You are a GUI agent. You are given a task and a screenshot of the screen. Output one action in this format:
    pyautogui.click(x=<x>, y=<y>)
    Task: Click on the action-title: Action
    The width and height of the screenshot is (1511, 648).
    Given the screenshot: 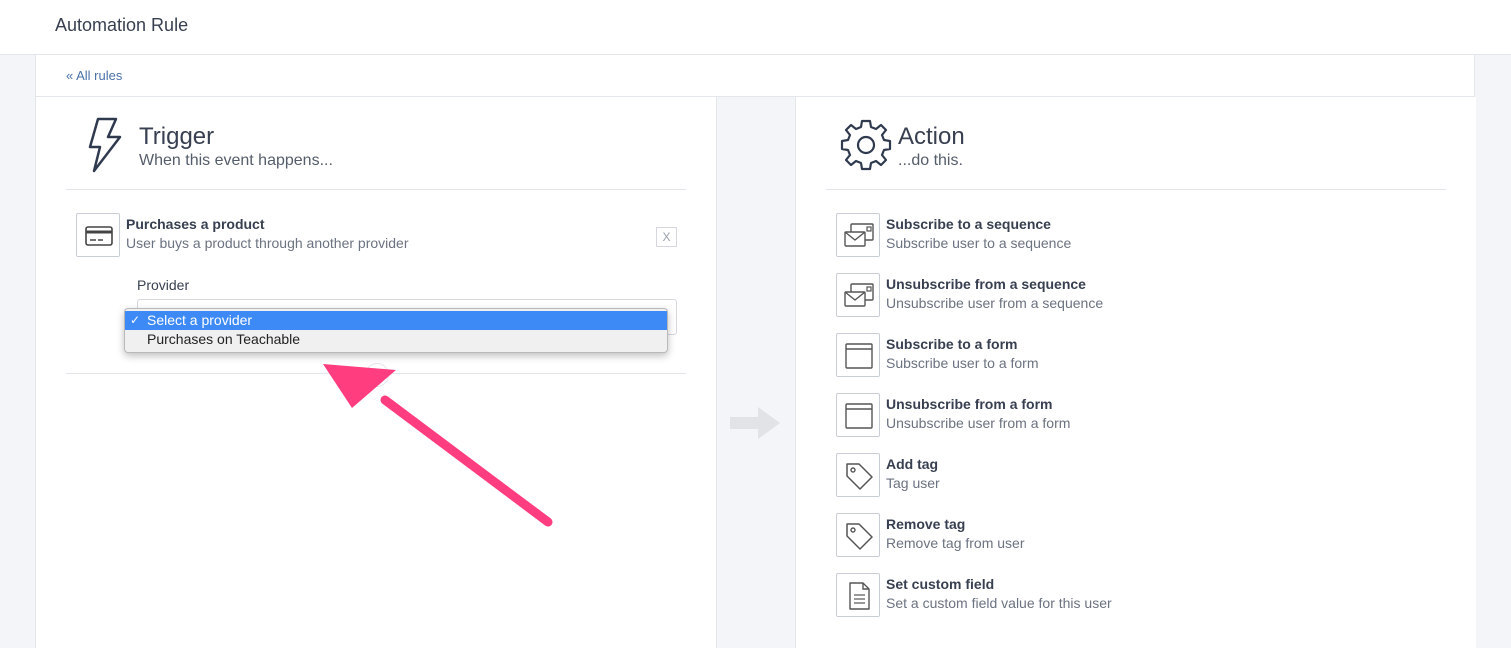 What is the action you would take?
    pyautogui.click(x=931, y=136)
    